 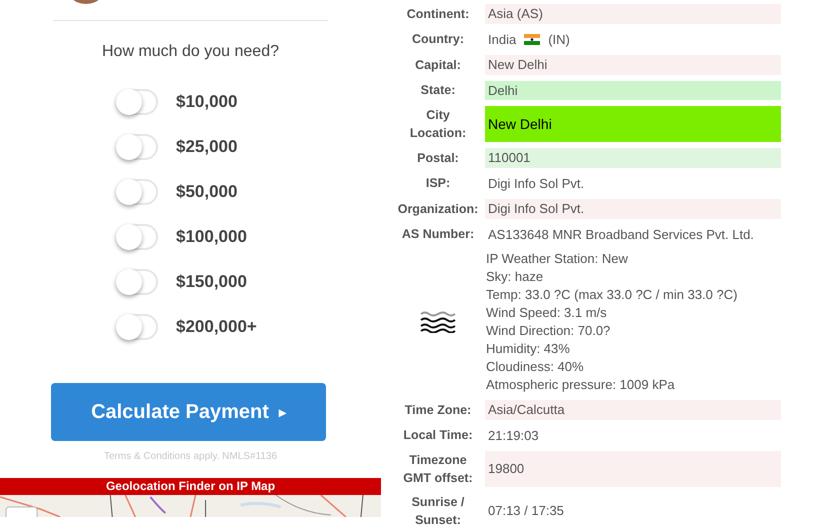 What do you see at coordinates (549, 331) in the screenshot?
I see `weather-line: Wind Direction: 70.0?` at bounding box center [549, 331].